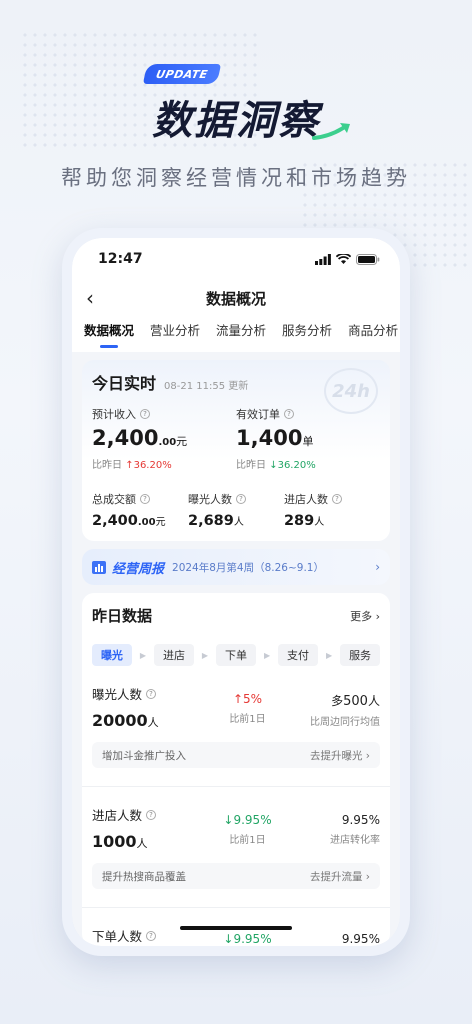  I want to click on home-indicator, so click(236, 928).